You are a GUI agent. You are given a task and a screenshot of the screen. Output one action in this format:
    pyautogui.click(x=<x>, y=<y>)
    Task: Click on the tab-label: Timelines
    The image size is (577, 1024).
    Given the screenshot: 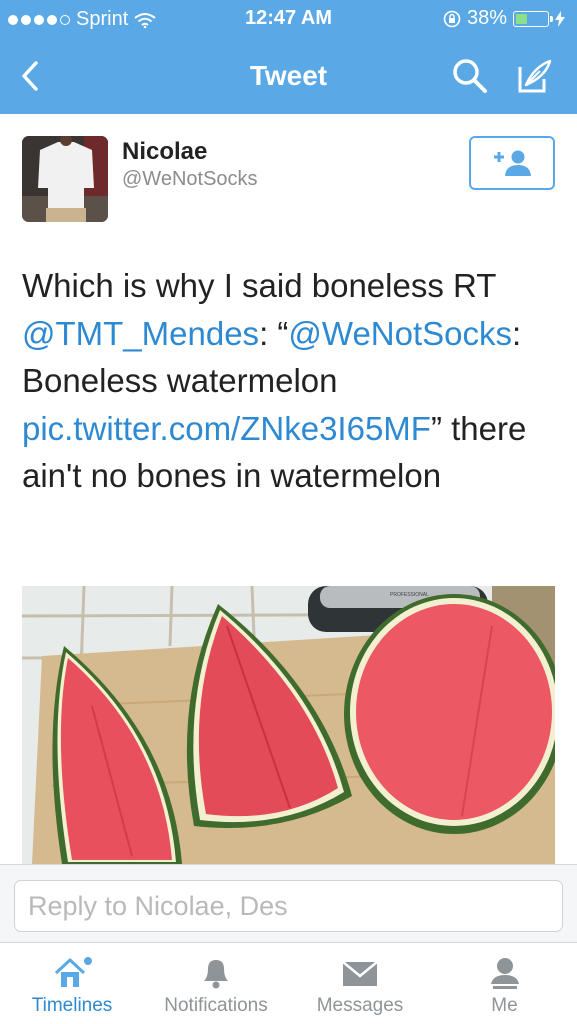 What is the action you would take?
    pyautogui.click(x=72, y=1005)
    